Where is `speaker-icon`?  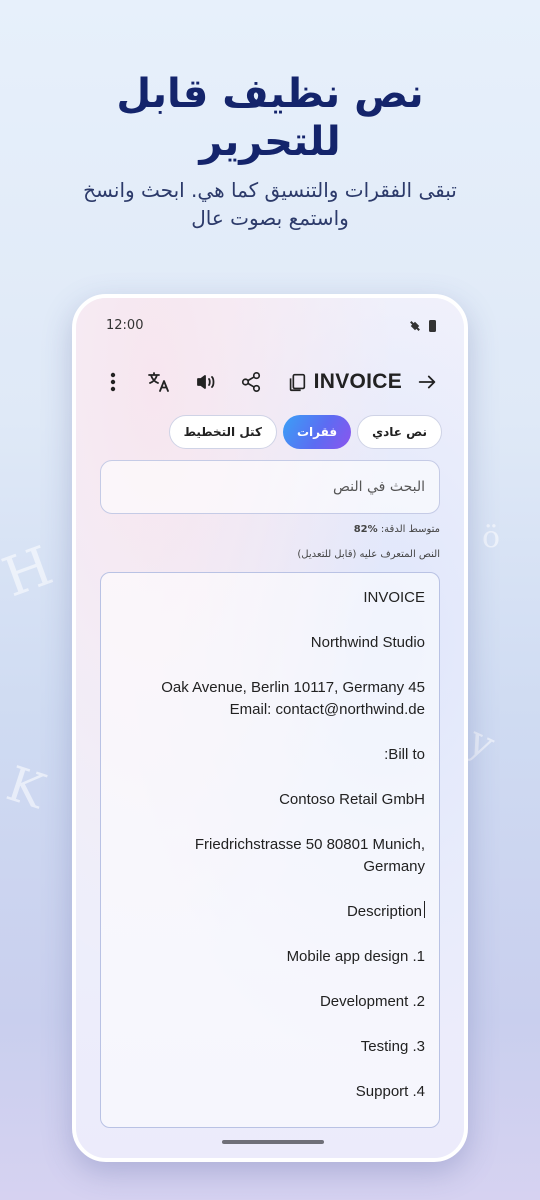 speaker-icon is located at coordinates (205, 382).